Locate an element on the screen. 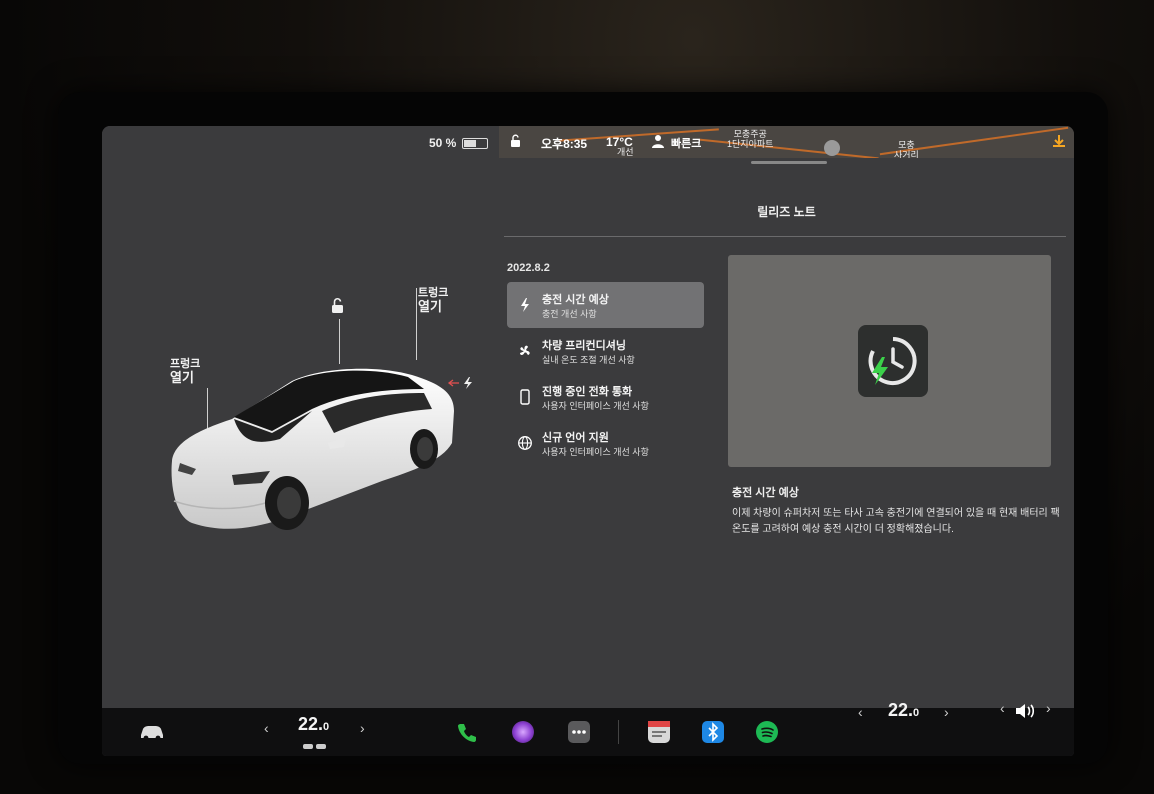 The width and height of the screenshot is (1154, 794). volume-down-button: ‹ is located at coordinates (1002, 708).